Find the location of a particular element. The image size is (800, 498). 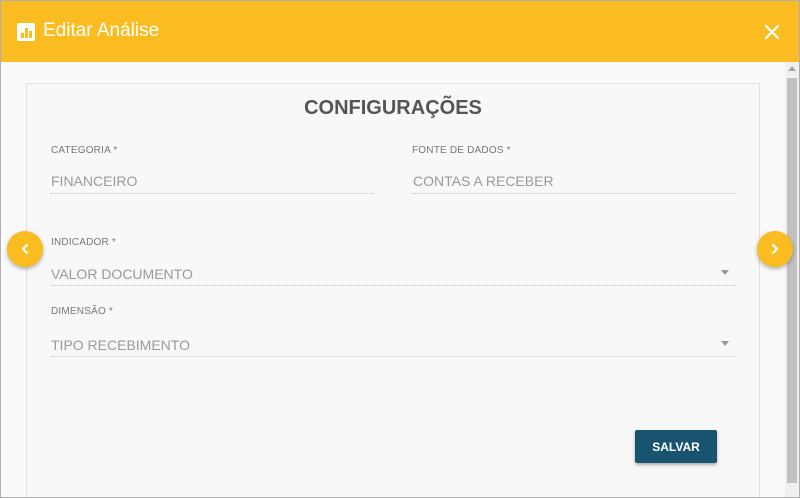

dimensao-label: DIMENSÃO * is located at coordinates (82, 311).